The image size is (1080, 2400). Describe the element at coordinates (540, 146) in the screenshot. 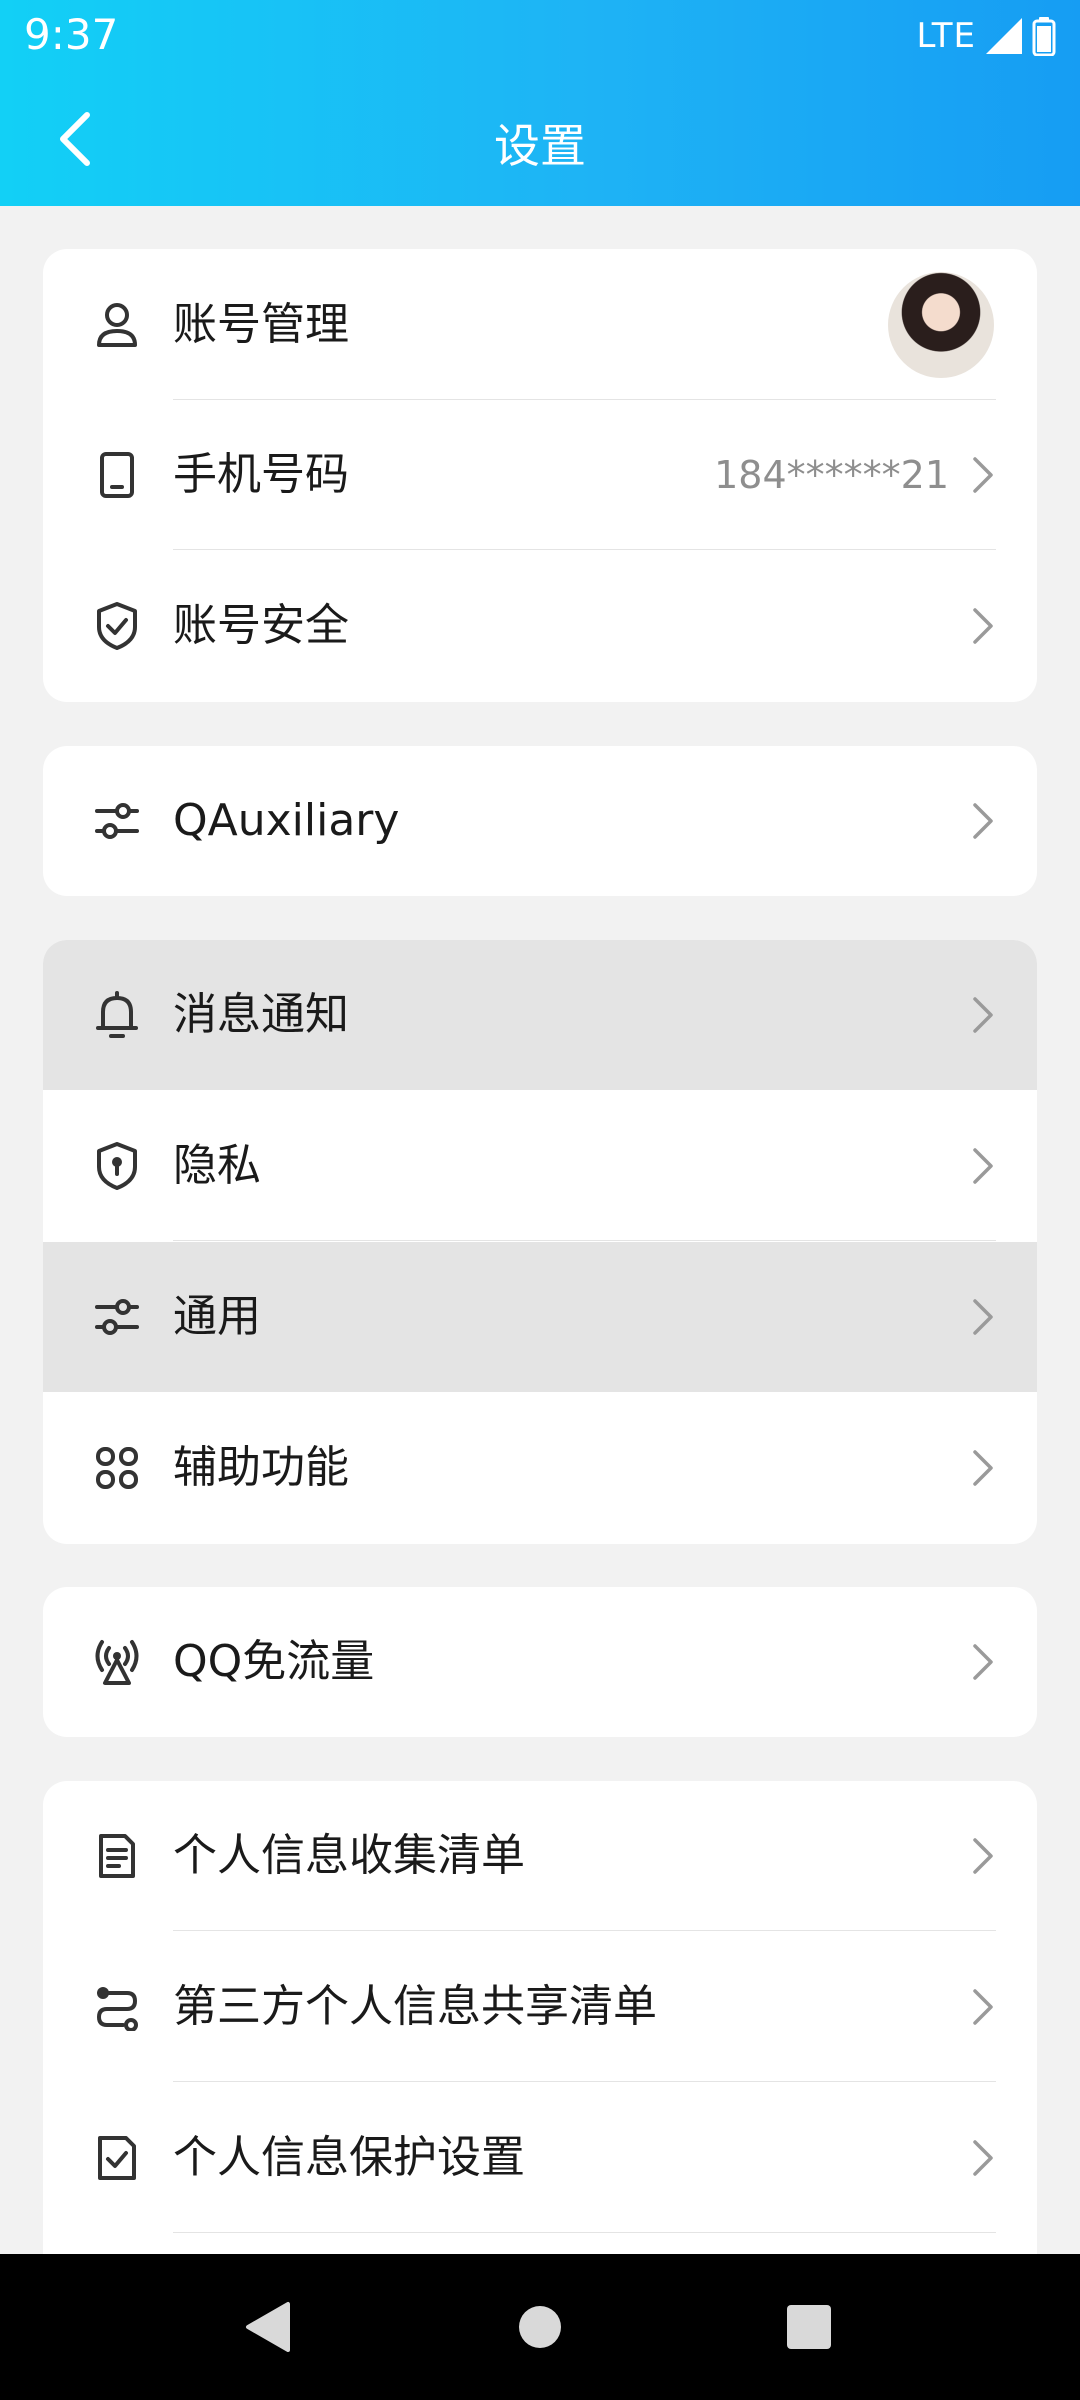

I see `page-title: 设置` at that location.